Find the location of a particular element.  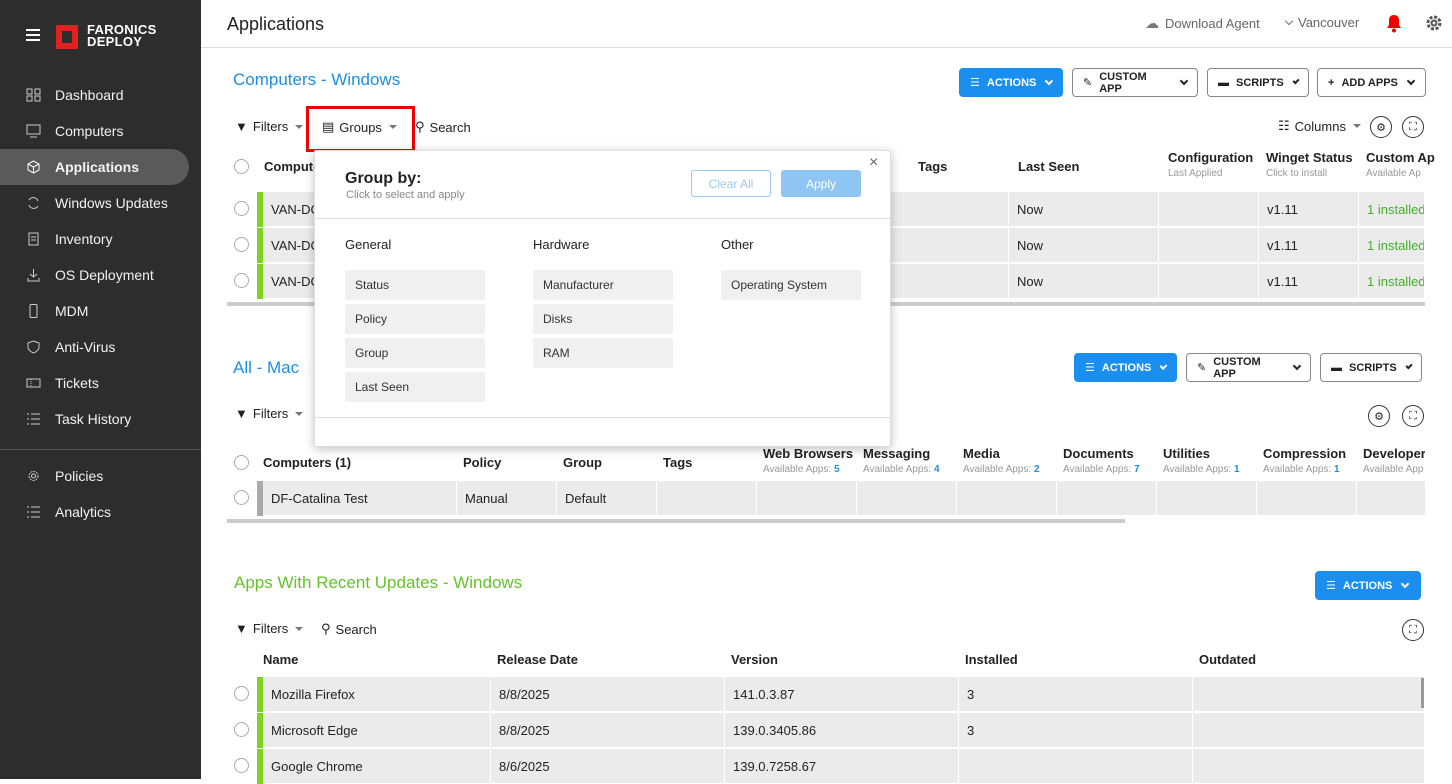

sidebar-item-inventory: Inventory is located at coordinates (100, 239).